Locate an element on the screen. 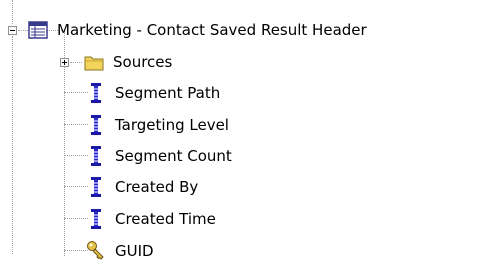 Image resolution: width=484 pixels, height=266 pixels. tree-node-label: Marketing - Contact Saved Result Header is located at coordinates (212, 30).